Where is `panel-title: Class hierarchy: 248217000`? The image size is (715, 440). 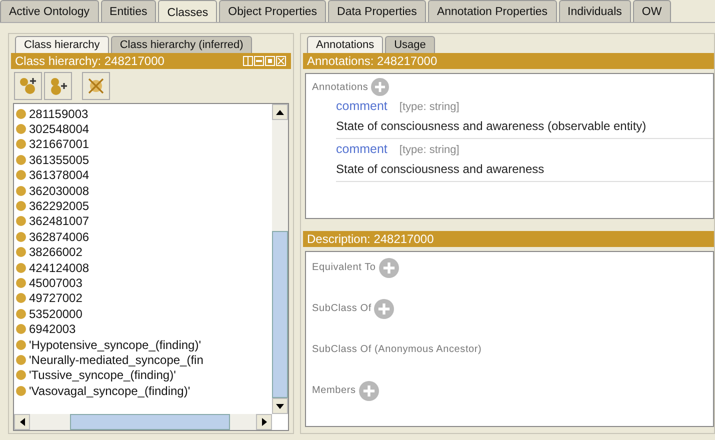 panel-title: Class hierarchy: 248217000 is located at coordinates (89, 61).